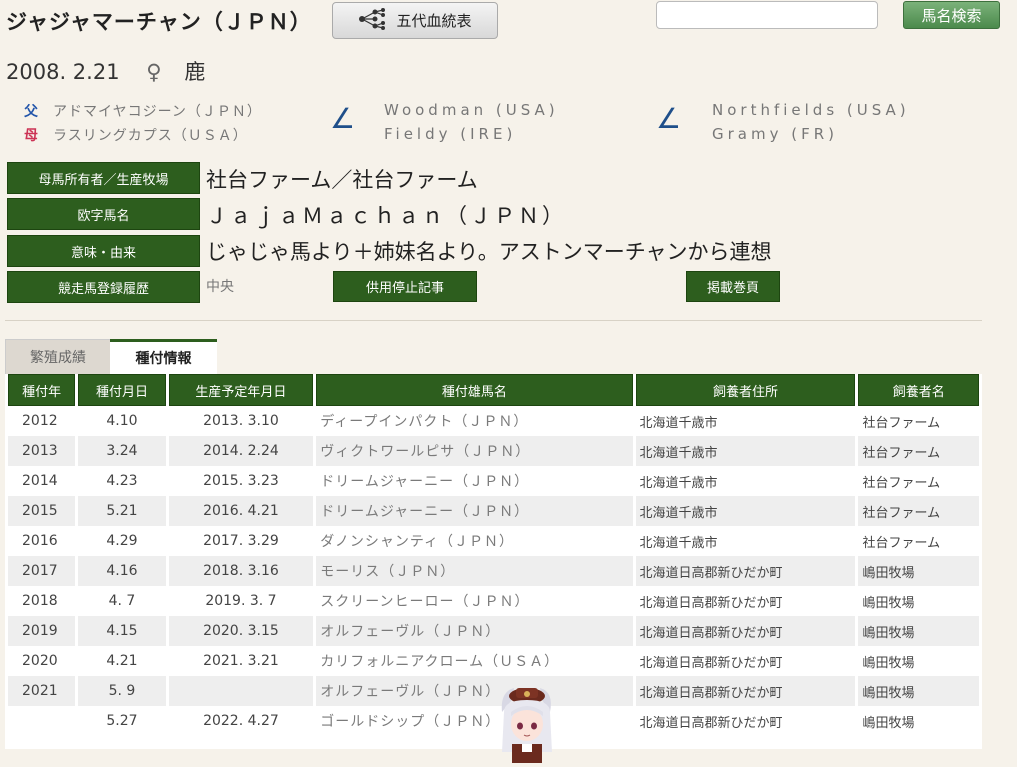 Image resolution: width=1017 pixels, height=767 pixels. I want to click on five-generation-pedigree-button: 五代血統表, so click(415, 20).